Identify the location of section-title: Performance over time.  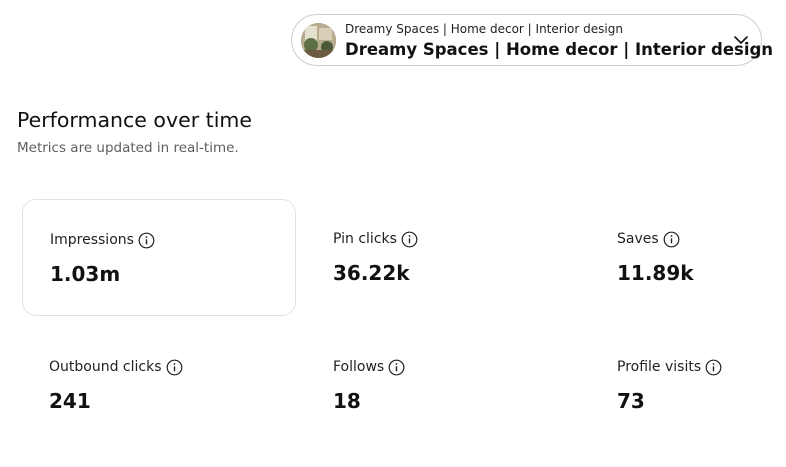
(134, 120).